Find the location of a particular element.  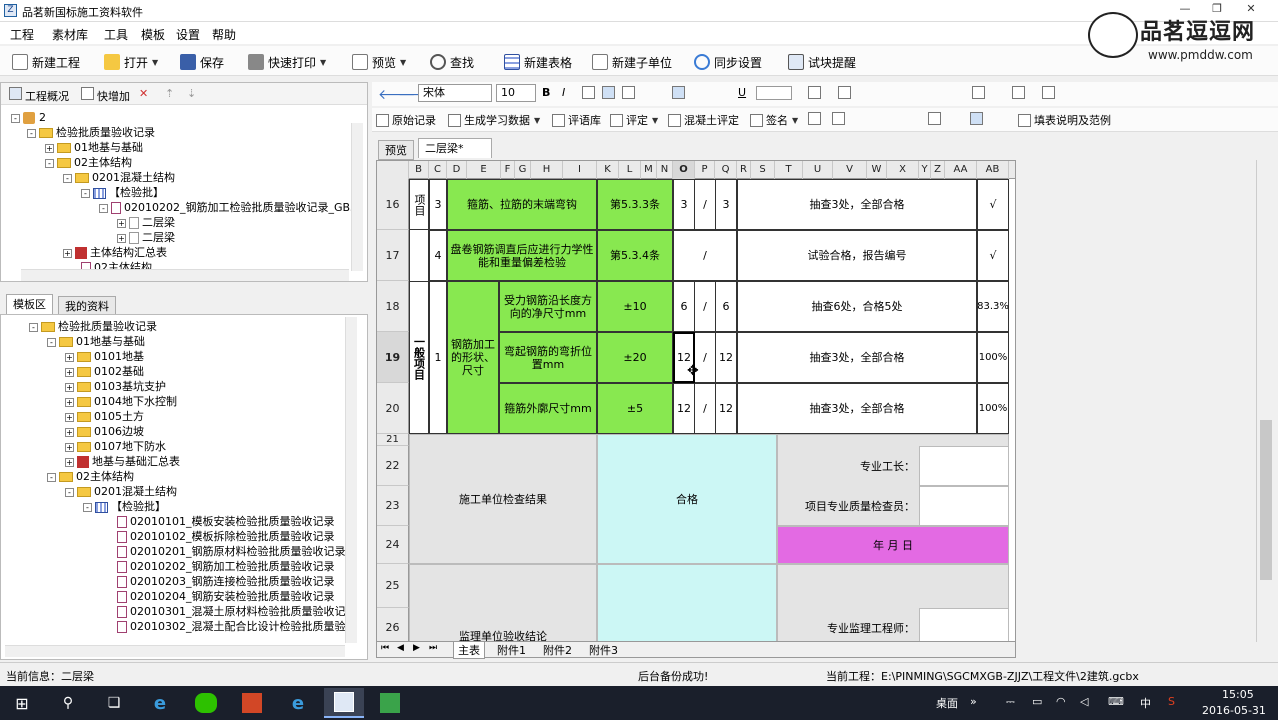

tree-node: +0106边坡 is located at coordinates (104, 431).